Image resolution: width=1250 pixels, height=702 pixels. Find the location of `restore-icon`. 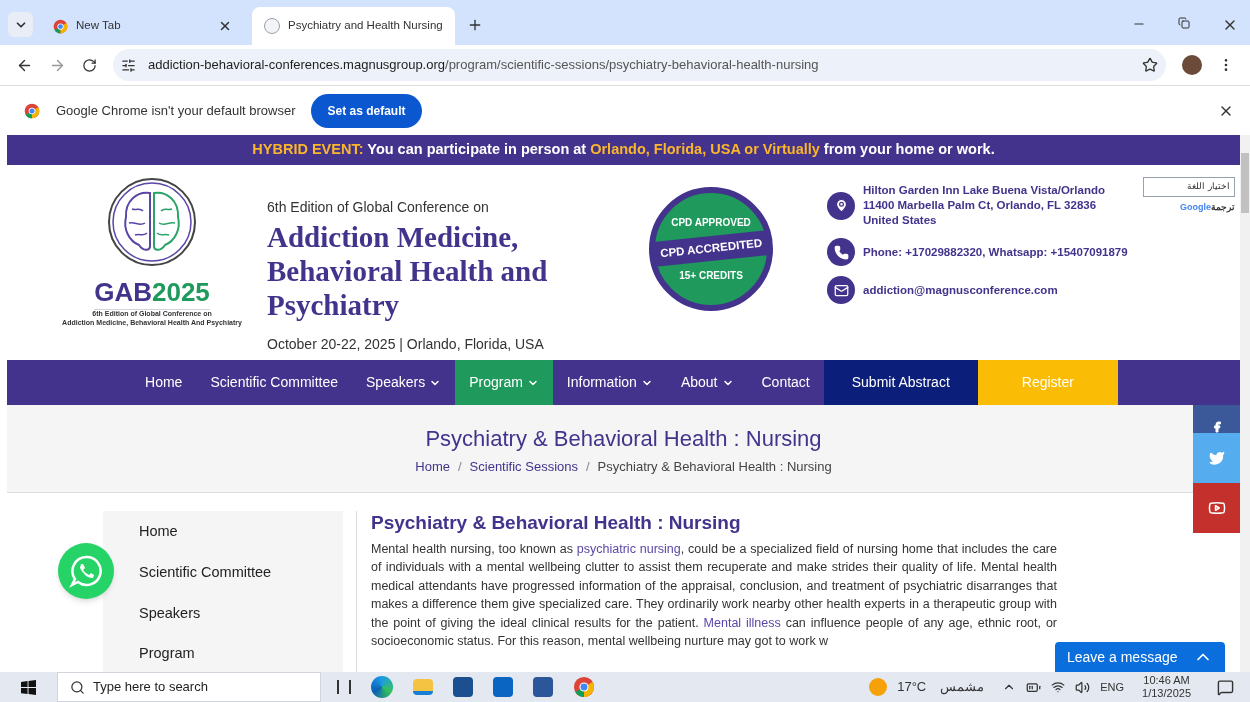

restore-icon is located at coordinates (1184, 23).